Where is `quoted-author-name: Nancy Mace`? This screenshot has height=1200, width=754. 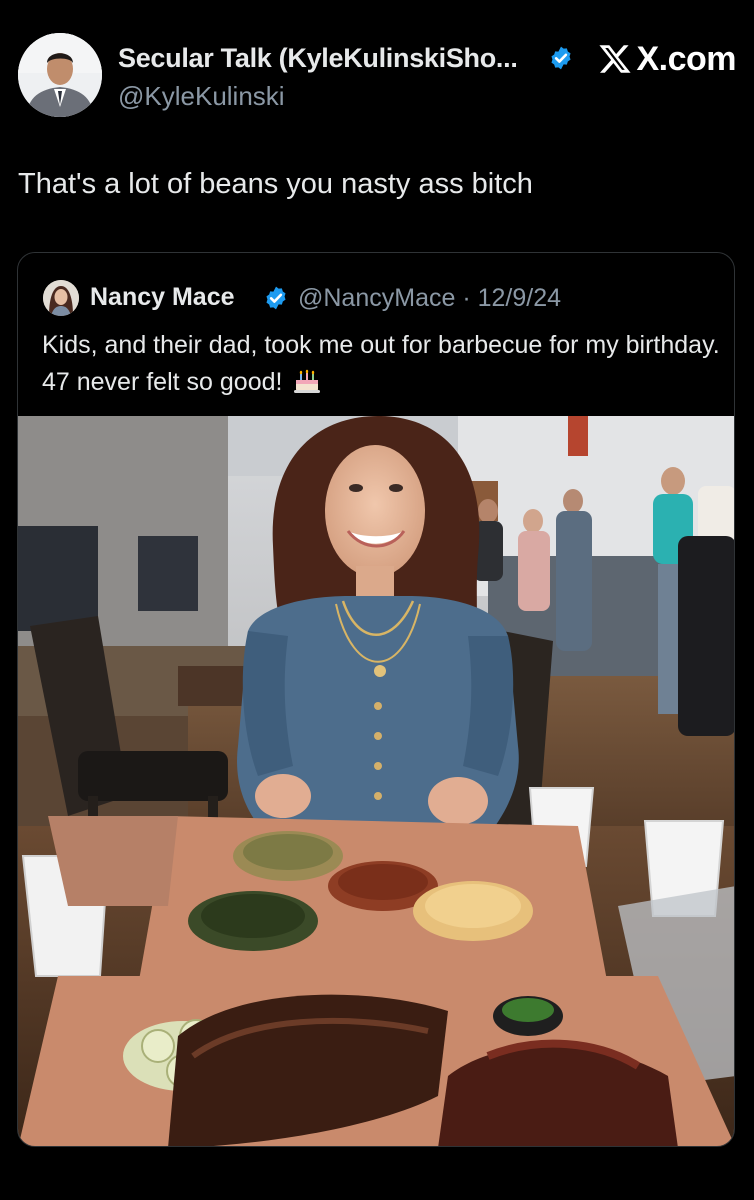
quoted-author-name: Nancy Mace is located at coordinates (162, 297).